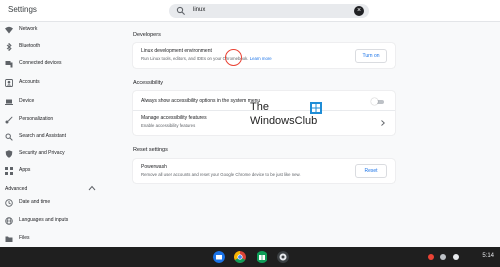 Image resolution: width=500 pixels, height=267 pixels. What do you see at coordinates (92, 188) in the screenshot?
I see `chevron-up-icon` at bounding box center [92, 188].